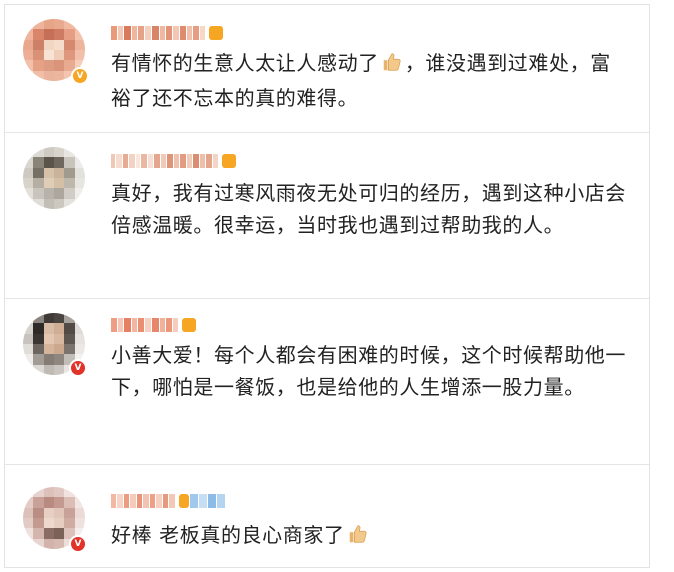 This screenshot has height=572, width=674. I want to click on avatar, so click(54, 178).